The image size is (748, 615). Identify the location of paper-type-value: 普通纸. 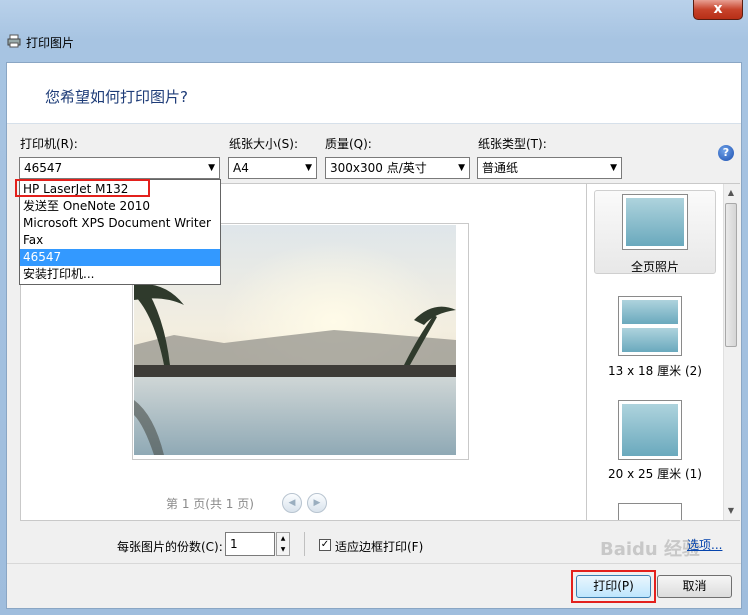
(500, 168).